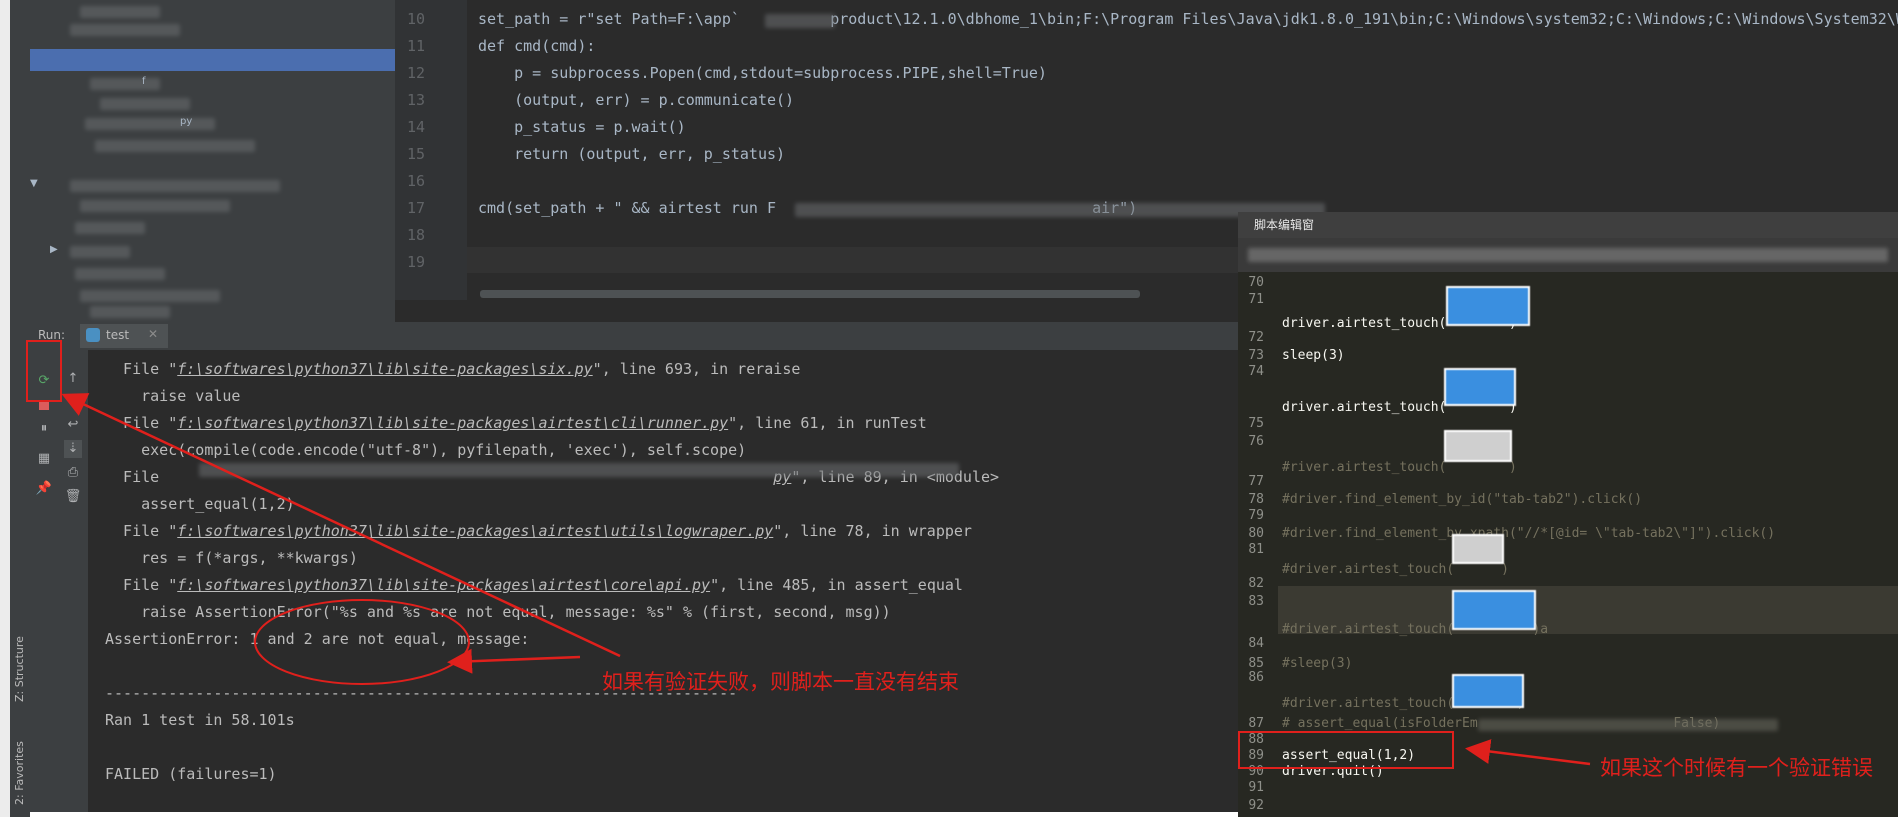 The height and width of the screenshot is (817, 1898). I want to click on annotation-ellipse, so click(362, 642).